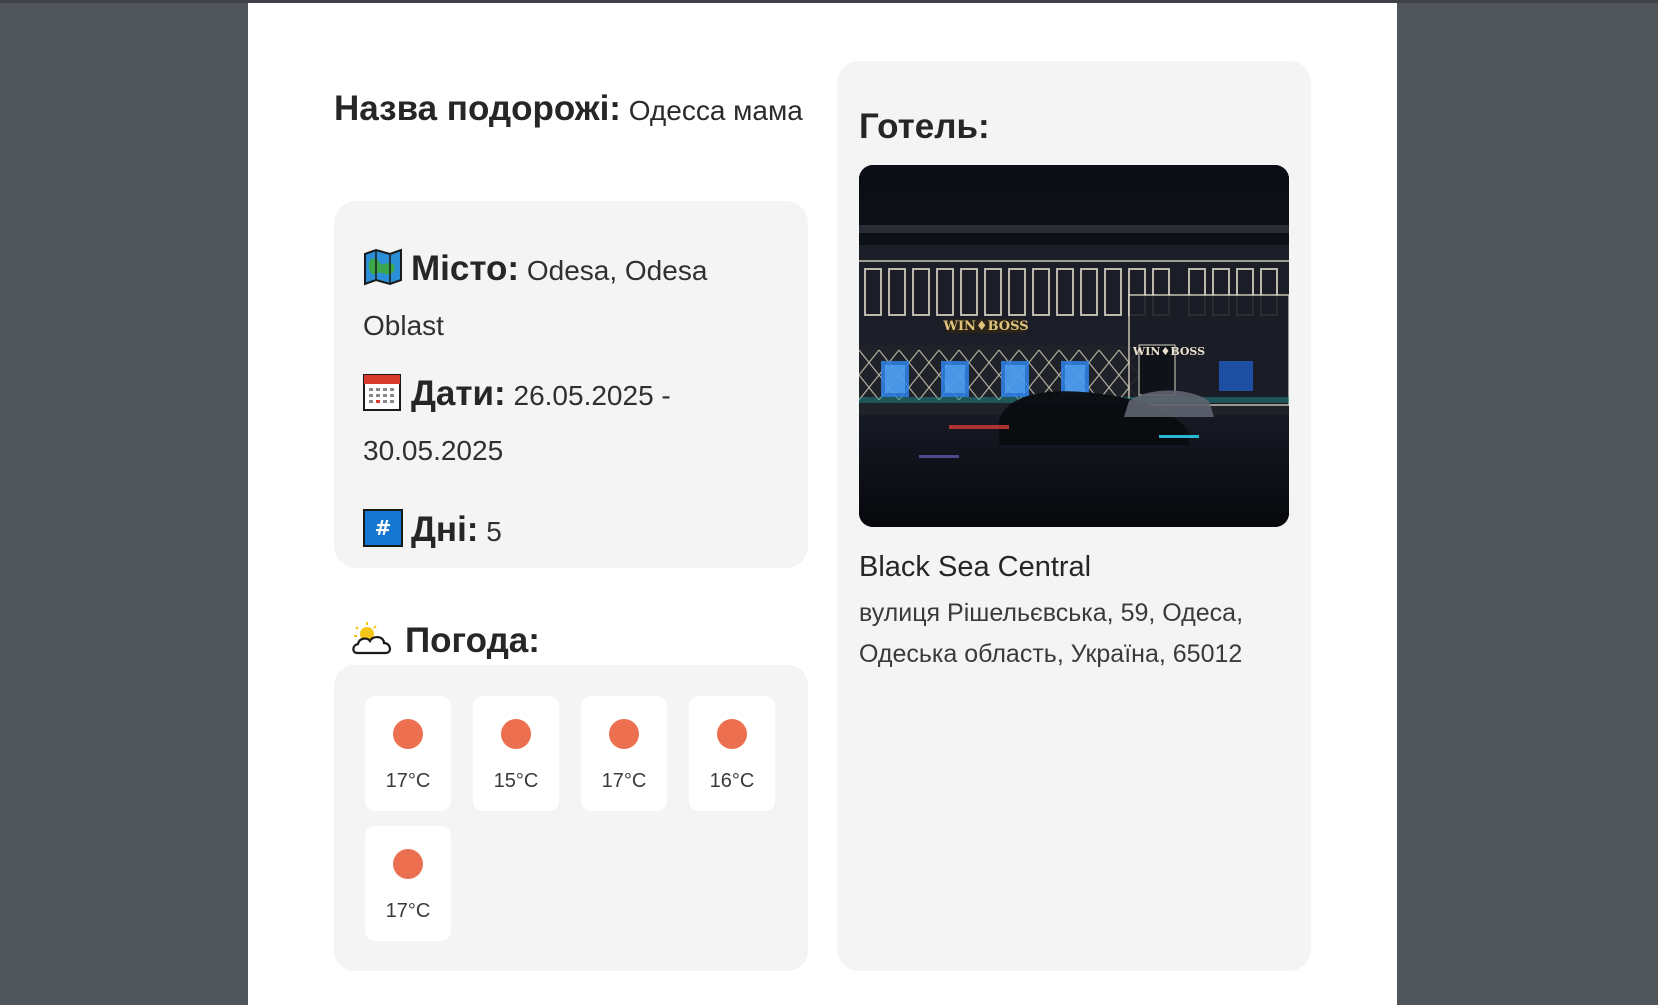 The height and width of the screenshot is (1005, 1658). Describe the element at coordinates (924, 126) in the screenshot. I see `hotel-heading: Готель:` at that location.